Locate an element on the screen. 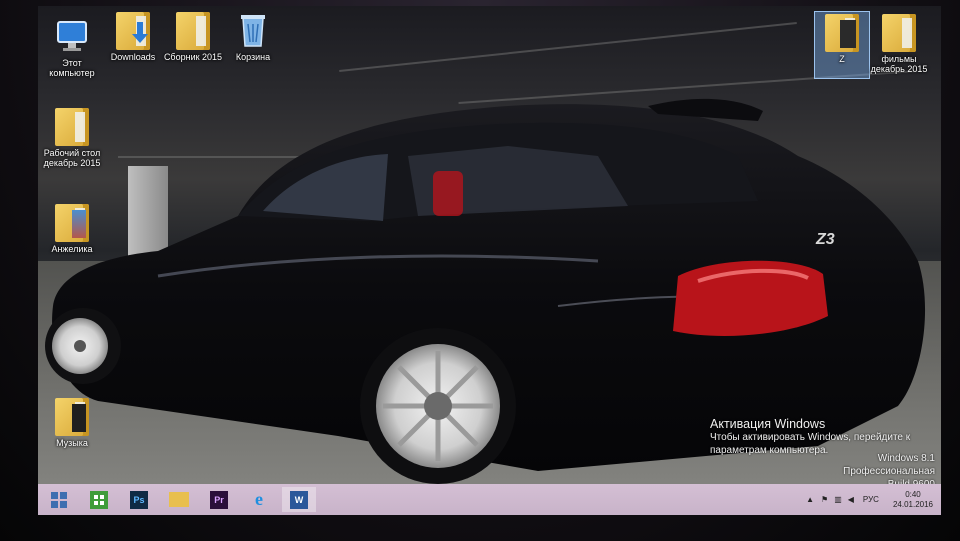  computer-icon is located at coordinates (72, 36).